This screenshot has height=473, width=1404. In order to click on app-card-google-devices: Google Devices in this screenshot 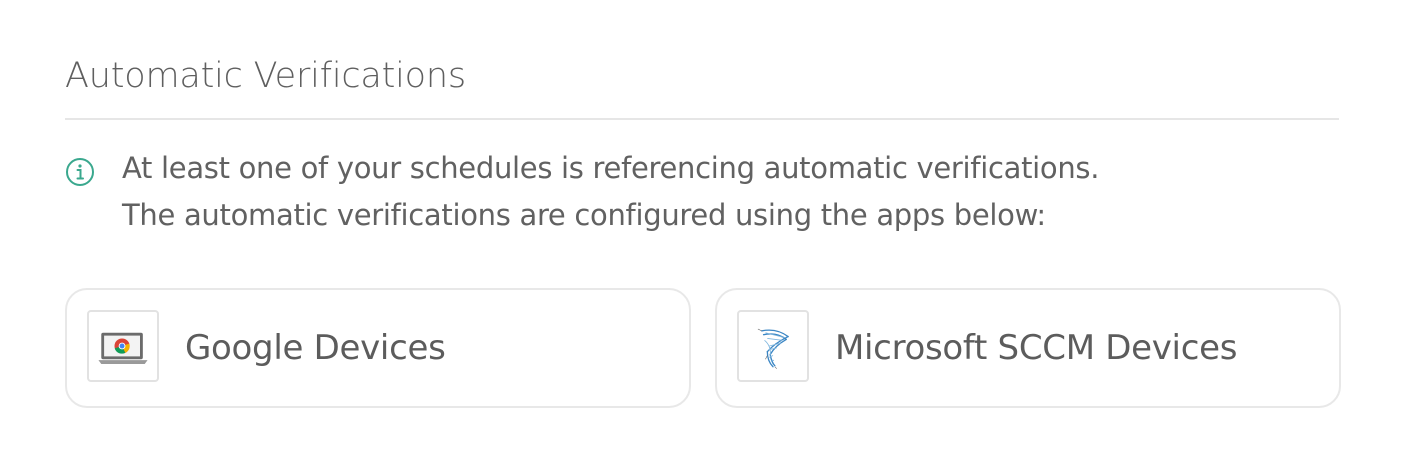, I will do `click(378, 348)`.